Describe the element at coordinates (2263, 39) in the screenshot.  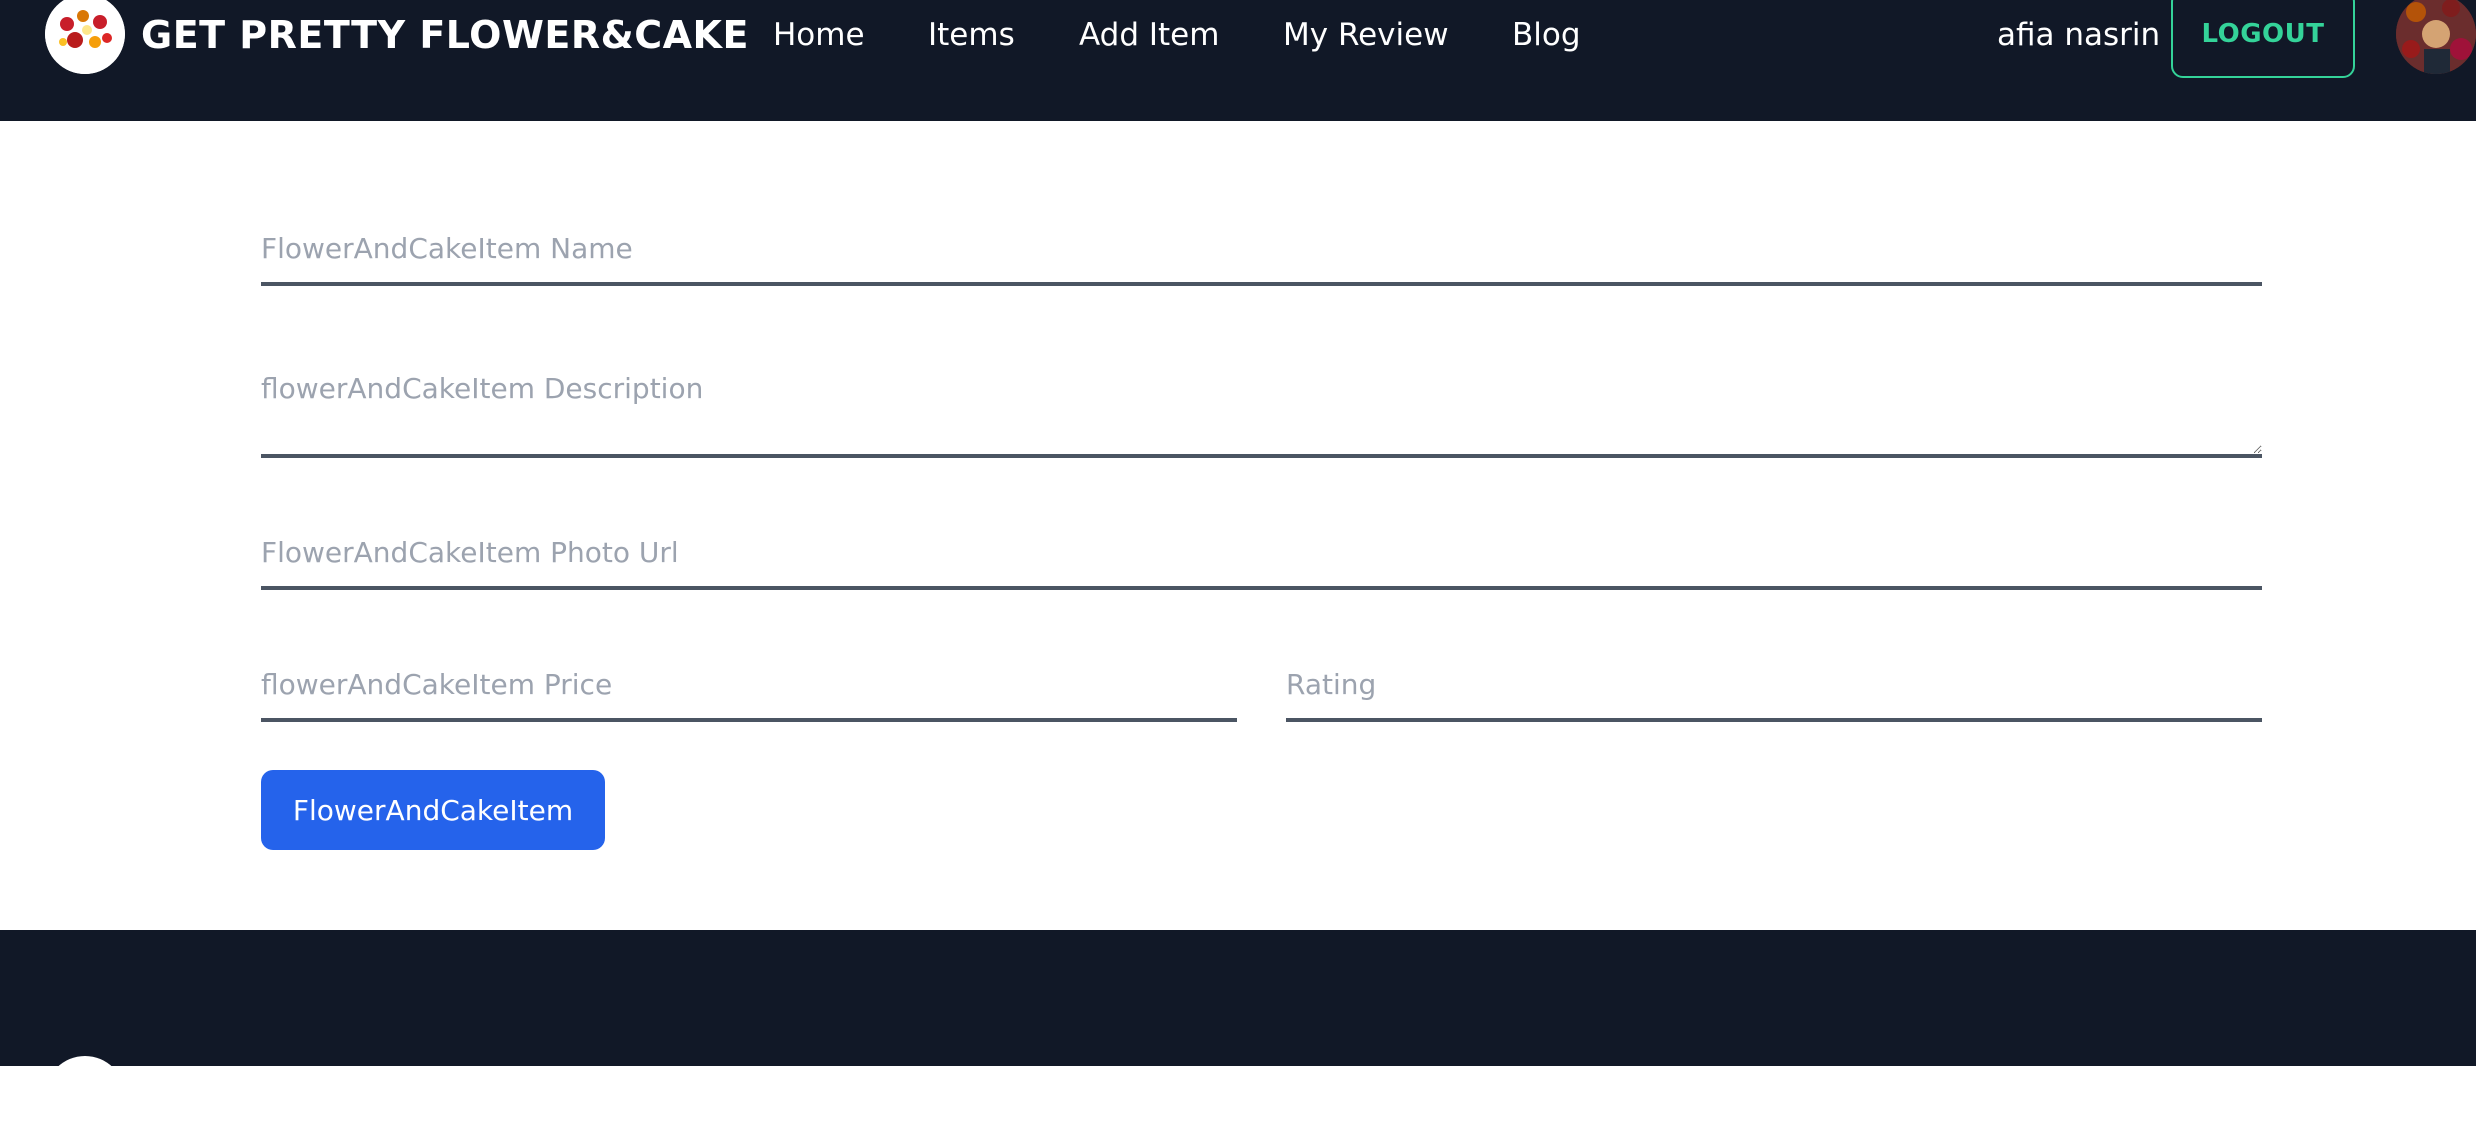
I see `logout-button: LOGOUT` at that location.